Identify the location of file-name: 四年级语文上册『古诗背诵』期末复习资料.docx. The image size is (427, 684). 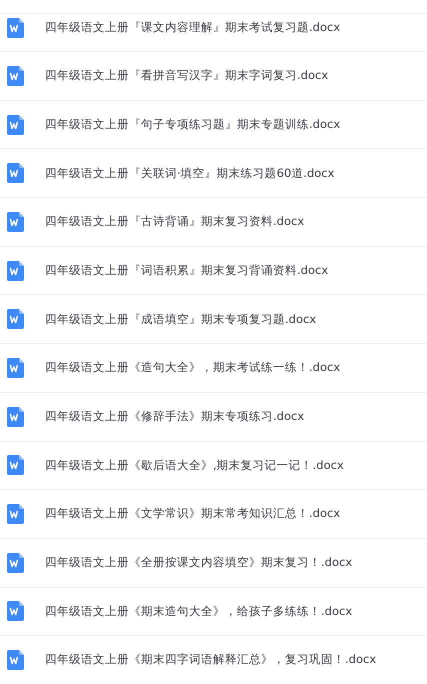
(174, 221).